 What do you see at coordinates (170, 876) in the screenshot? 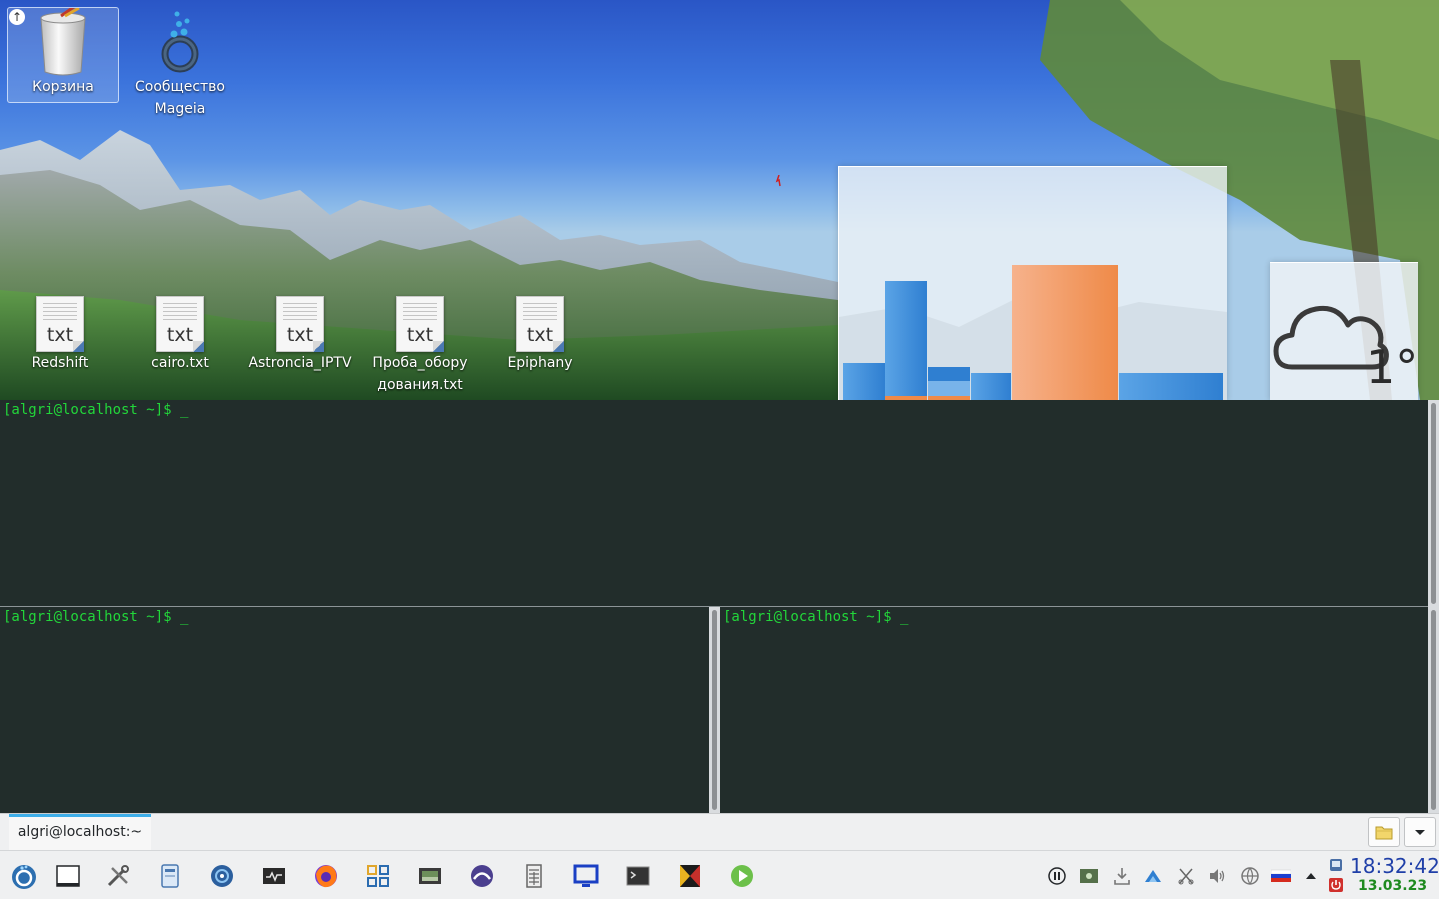
I see `file-manager-icon` at bounding box center [170, 876].